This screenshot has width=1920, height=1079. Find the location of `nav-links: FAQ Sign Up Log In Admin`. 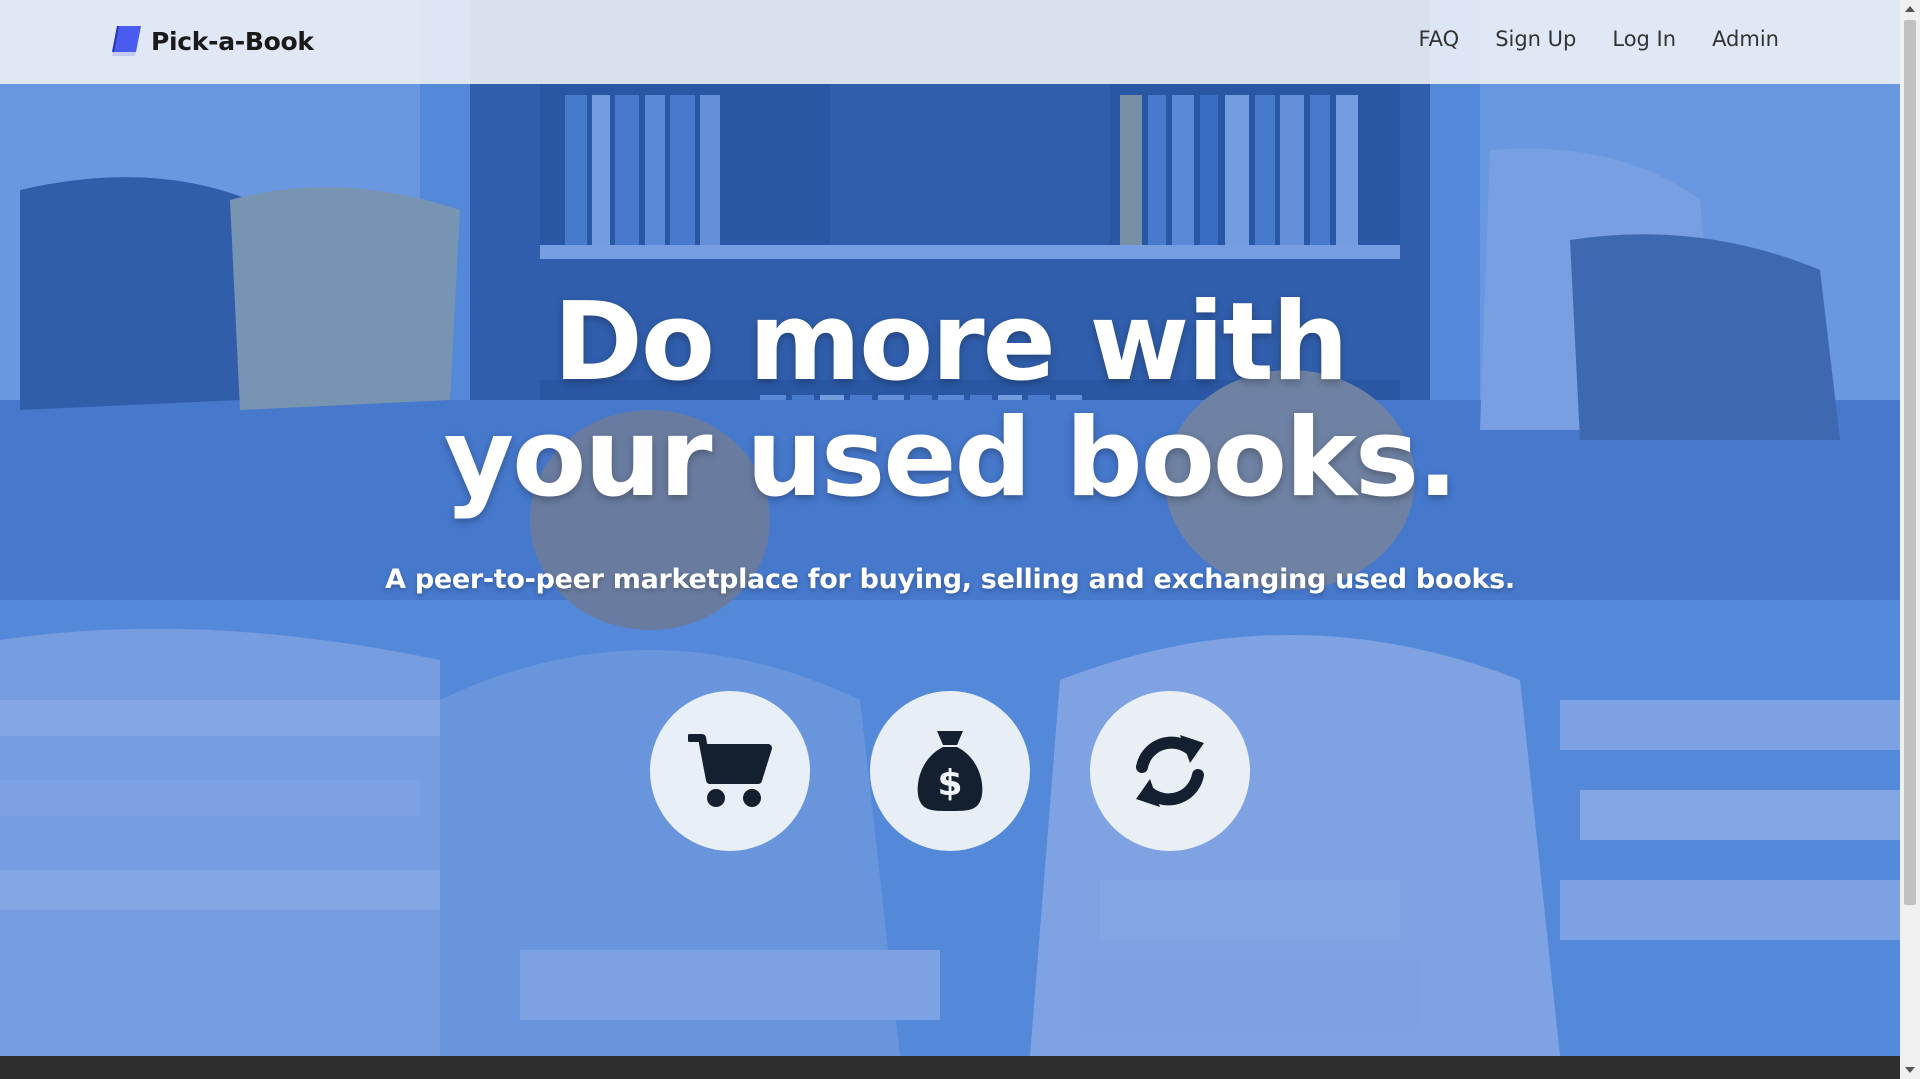

nav-links: FAQ Sign Up Log In Admin is located at coordinates (1599, 39).